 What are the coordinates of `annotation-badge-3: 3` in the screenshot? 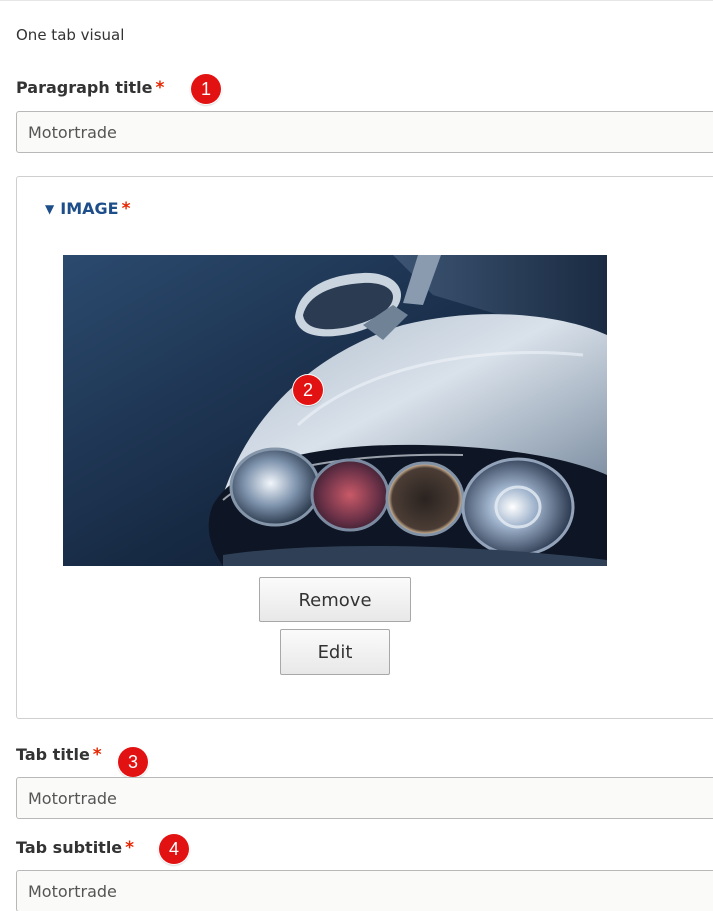 It's located at (133, 762).